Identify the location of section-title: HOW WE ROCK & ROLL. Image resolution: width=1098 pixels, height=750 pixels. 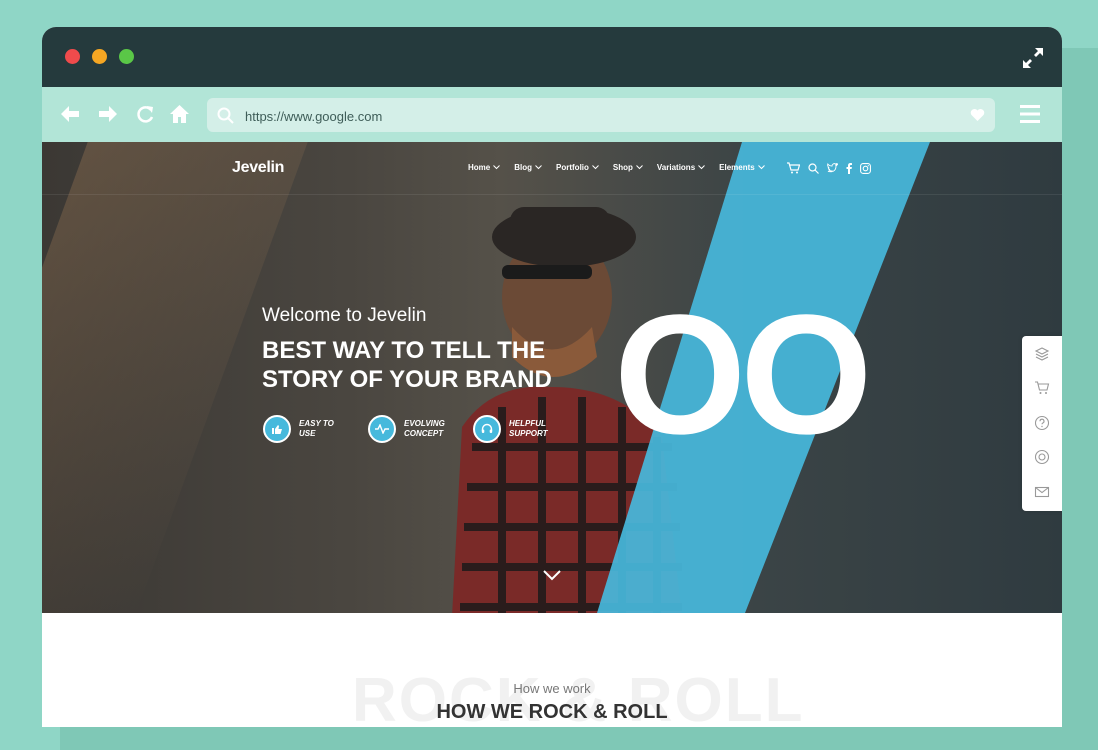
(552, 712).